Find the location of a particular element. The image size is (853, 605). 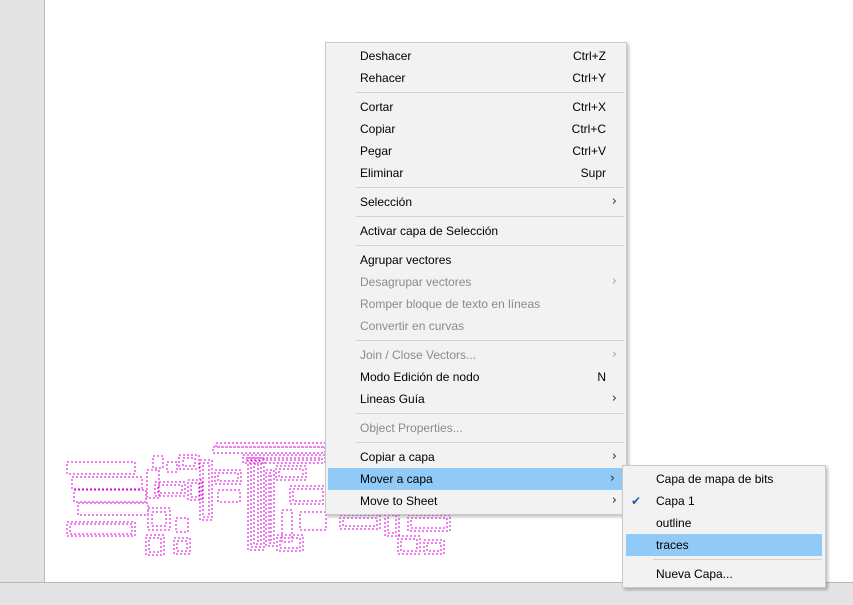

menu-item-copy: Copiar Ctrl+C is located at coordinates (476, 129).